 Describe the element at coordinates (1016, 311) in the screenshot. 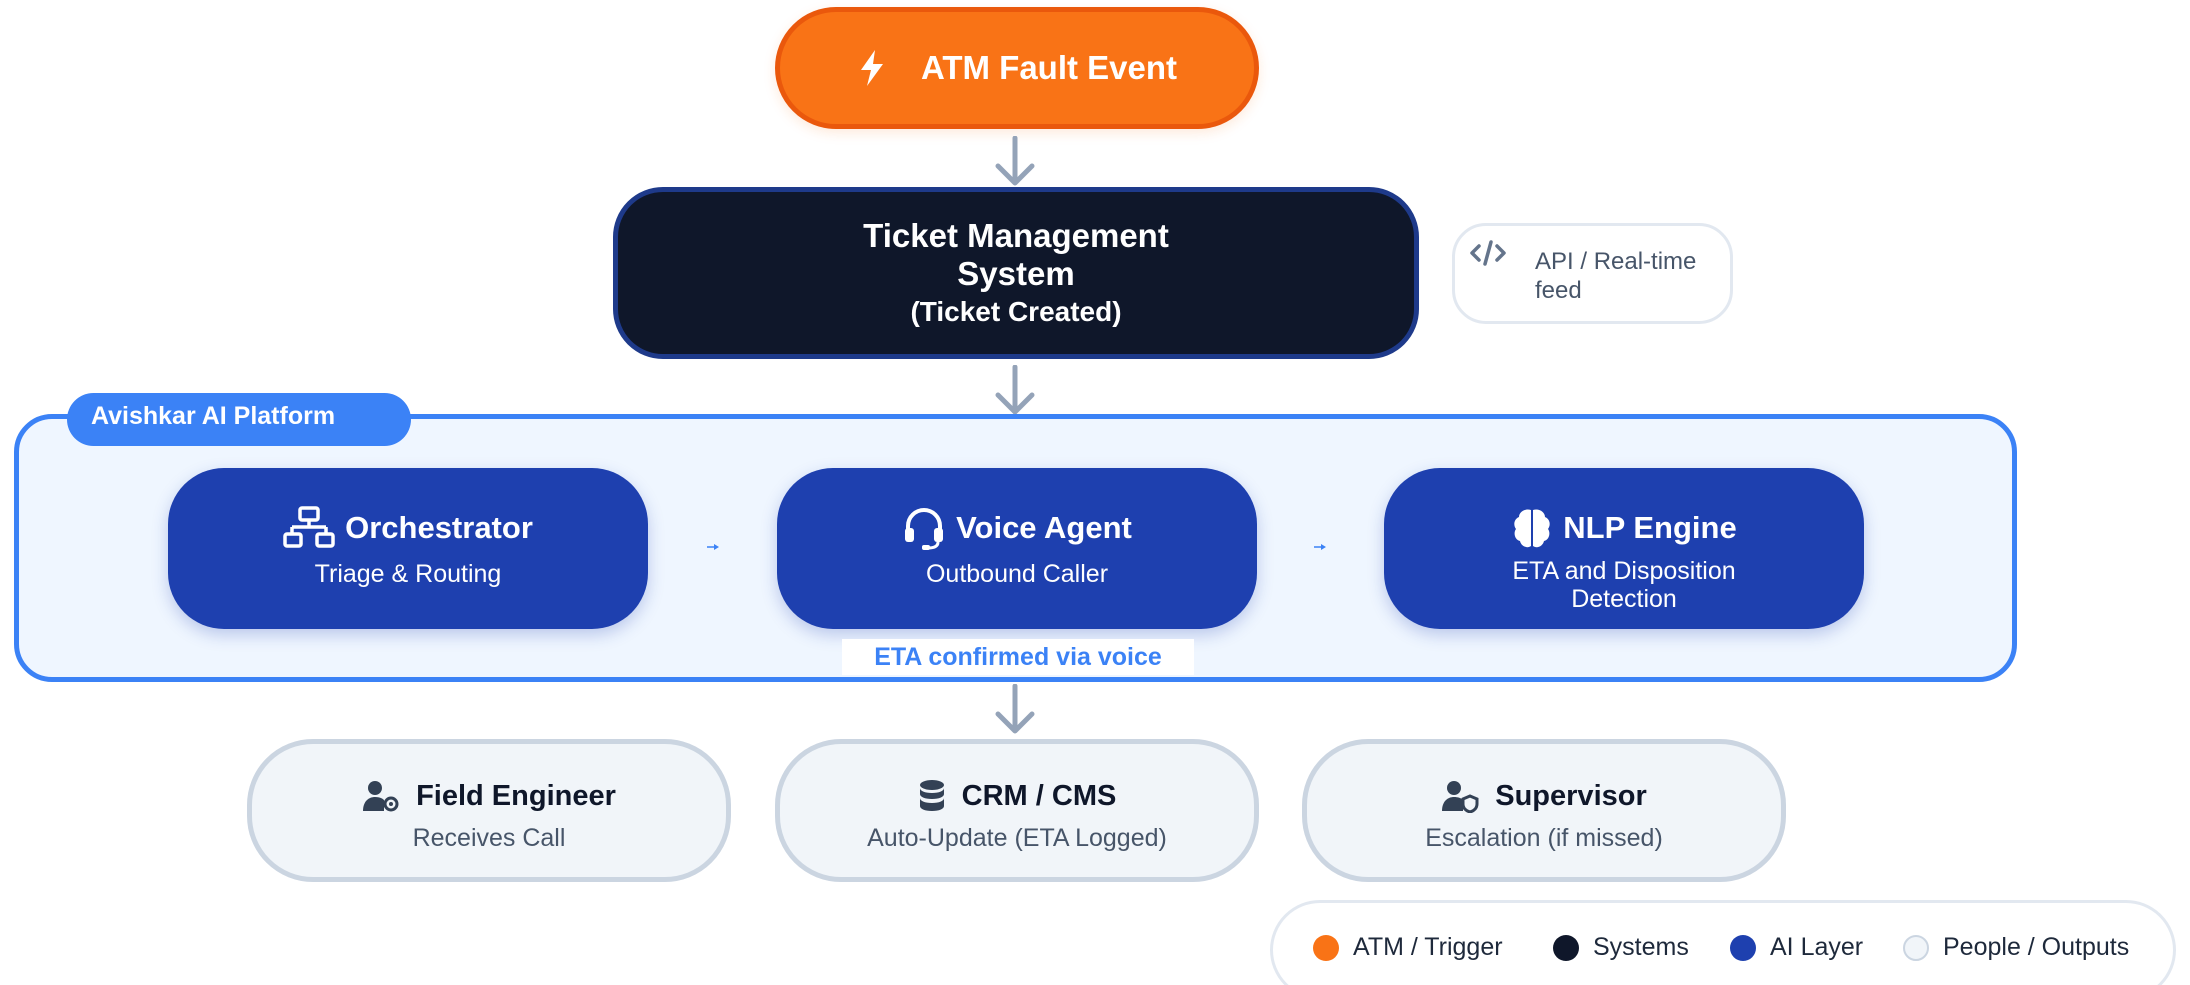

I see `ticket-system-status: (Ticket Created)` at that location.